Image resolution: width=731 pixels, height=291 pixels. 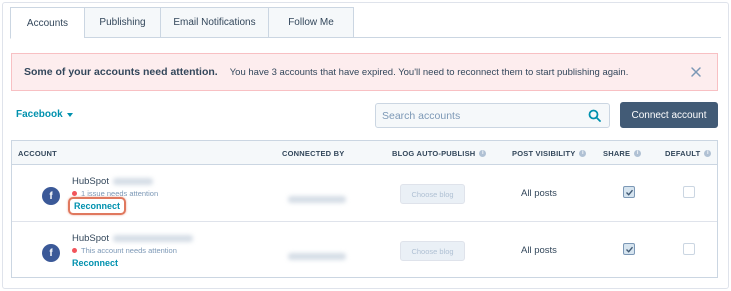 I want to click on tab-email-notifications: Email Notifications, so click(x=214, y=22).